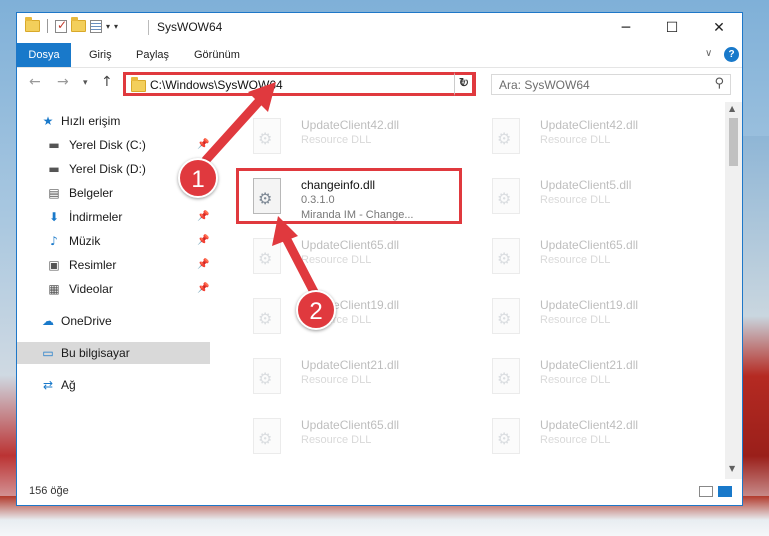 Image resolution: width=769 pixels, height=536 pixels. What do you see at coordinates (316, 310) in the screenshot?
I see `step-2-badge: 2` at bounding box center [316, 310].